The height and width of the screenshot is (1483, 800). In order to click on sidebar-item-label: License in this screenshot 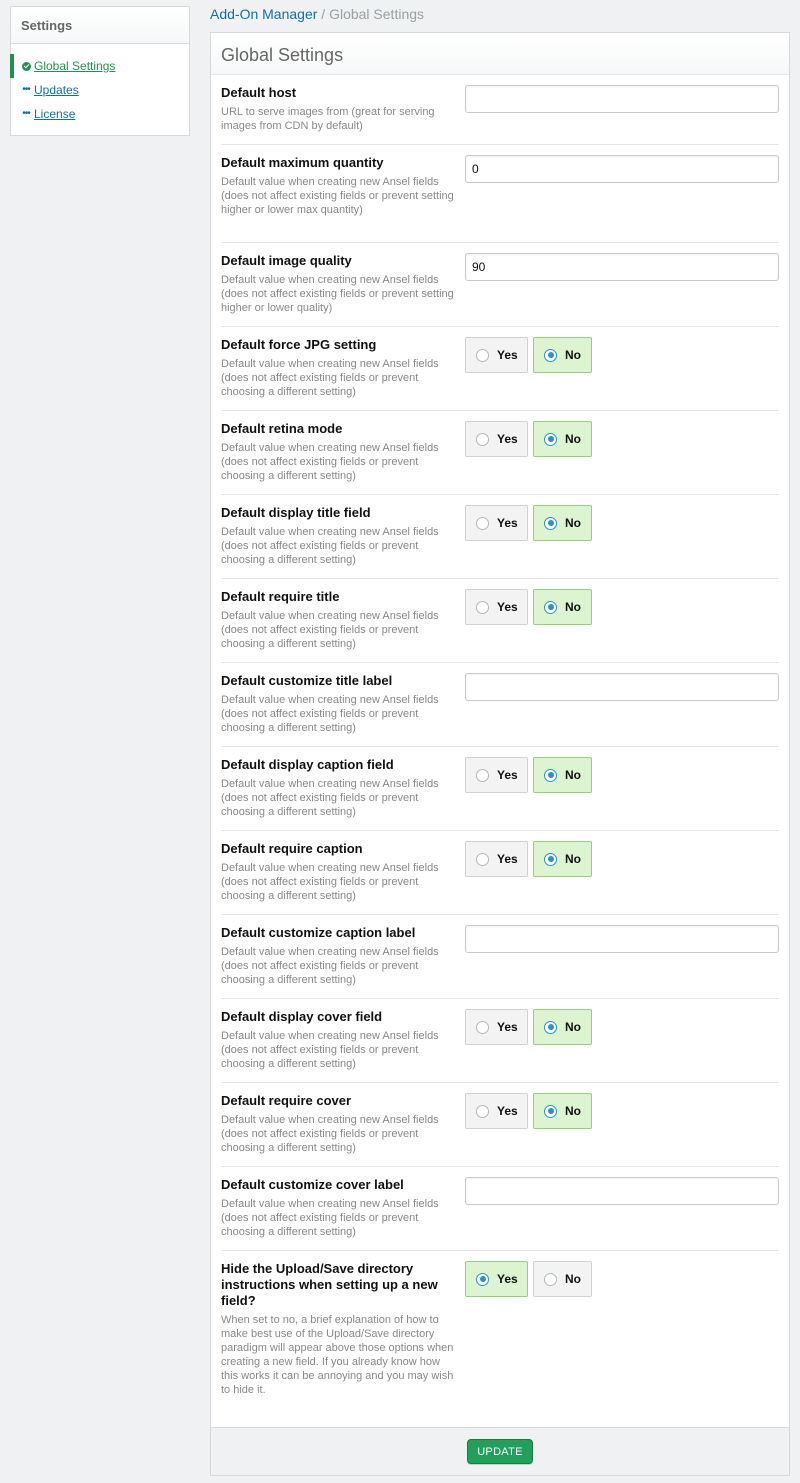, I will do `click(54, 114)`.